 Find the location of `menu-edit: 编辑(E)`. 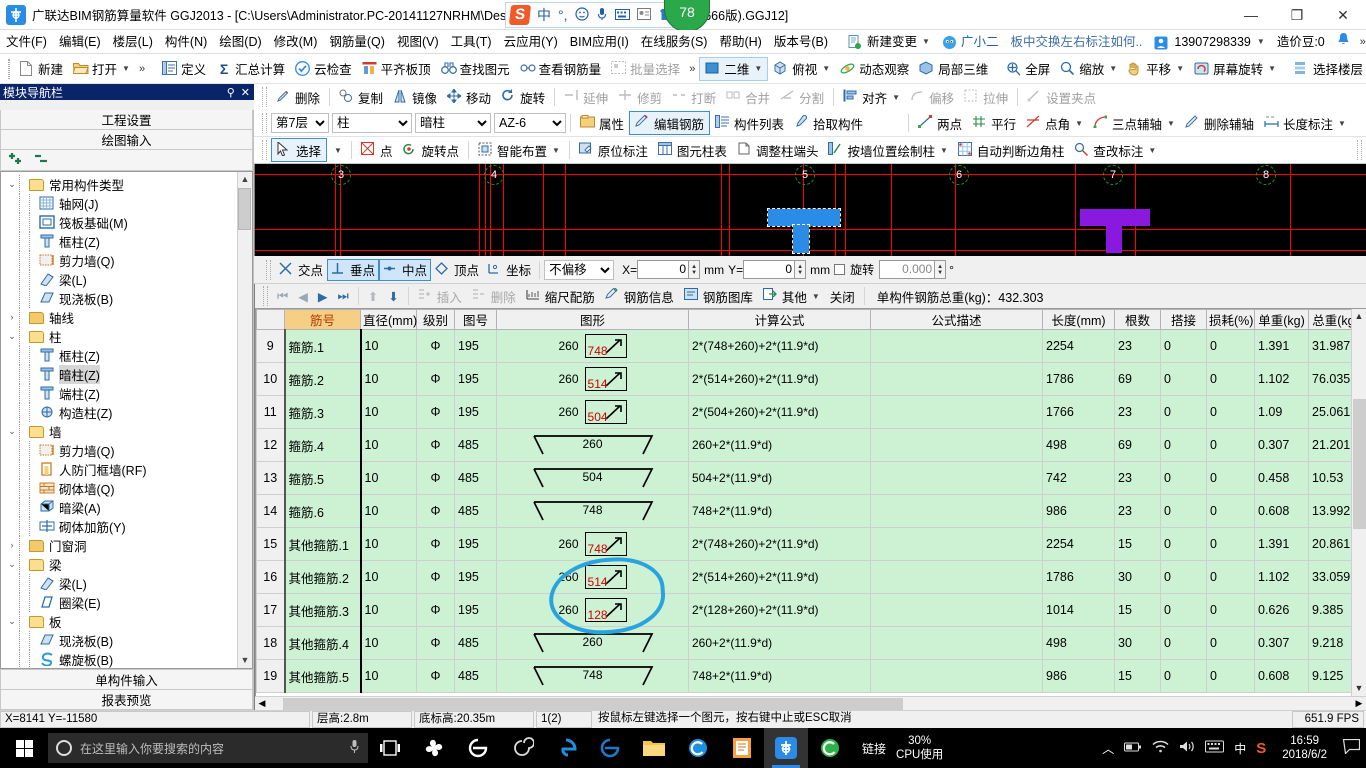

menu-edit: 编辑(E) is located at coordinates (80, 42).